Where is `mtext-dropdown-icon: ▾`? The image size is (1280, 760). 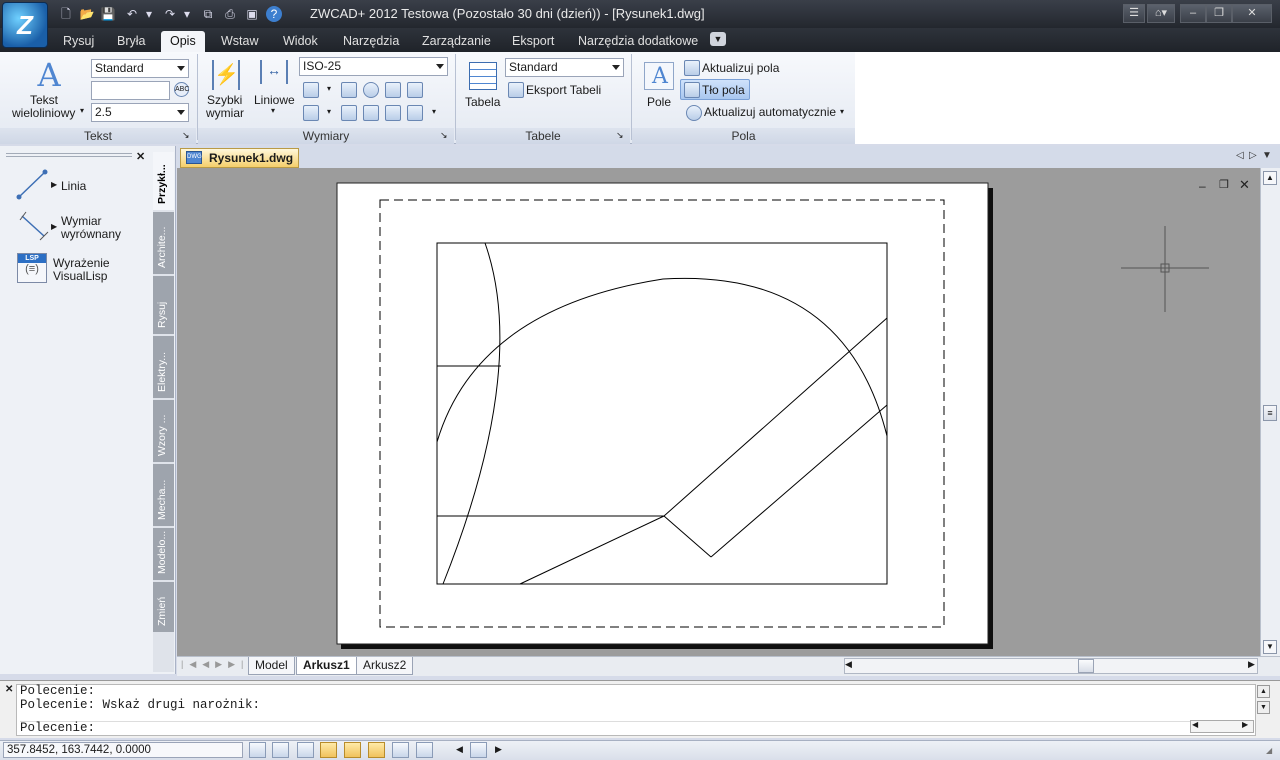 mtext-dropdown-icon: ▾ is located at coordinates (82, 110).